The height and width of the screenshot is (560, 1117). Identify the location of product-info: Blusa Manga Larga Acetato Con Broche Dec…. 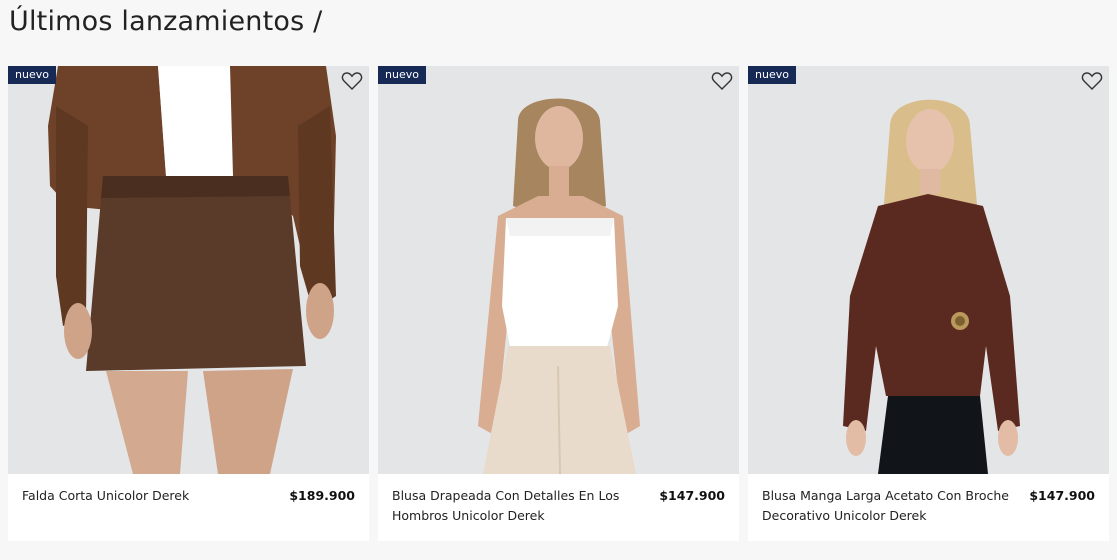
(928, 506).